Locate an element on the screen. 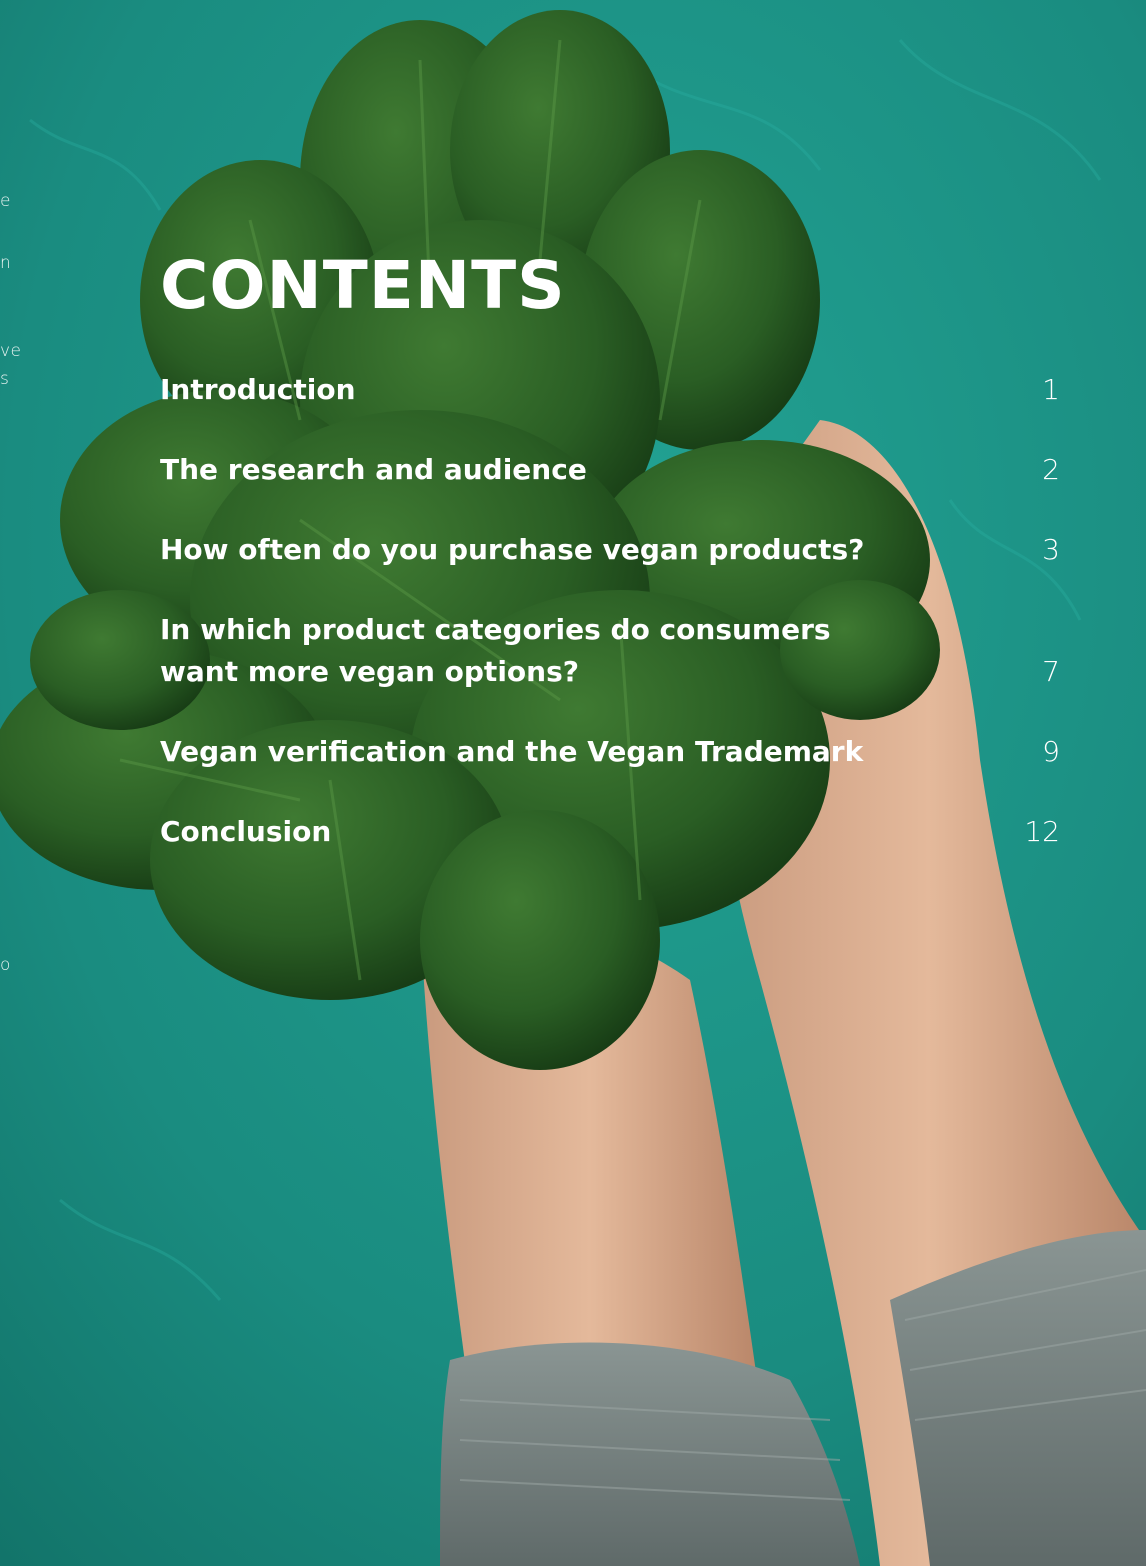  toc-entry-page-number: 3 is located at coordinates (1051, 549).